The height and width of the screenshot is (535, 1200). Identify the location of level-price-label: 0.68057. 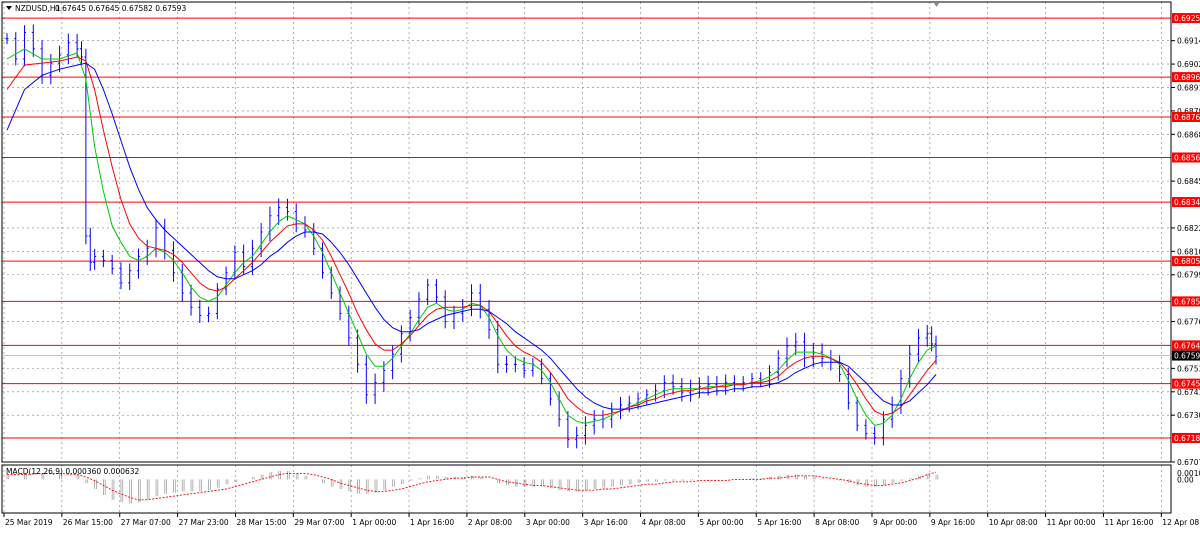
(1187, 261).